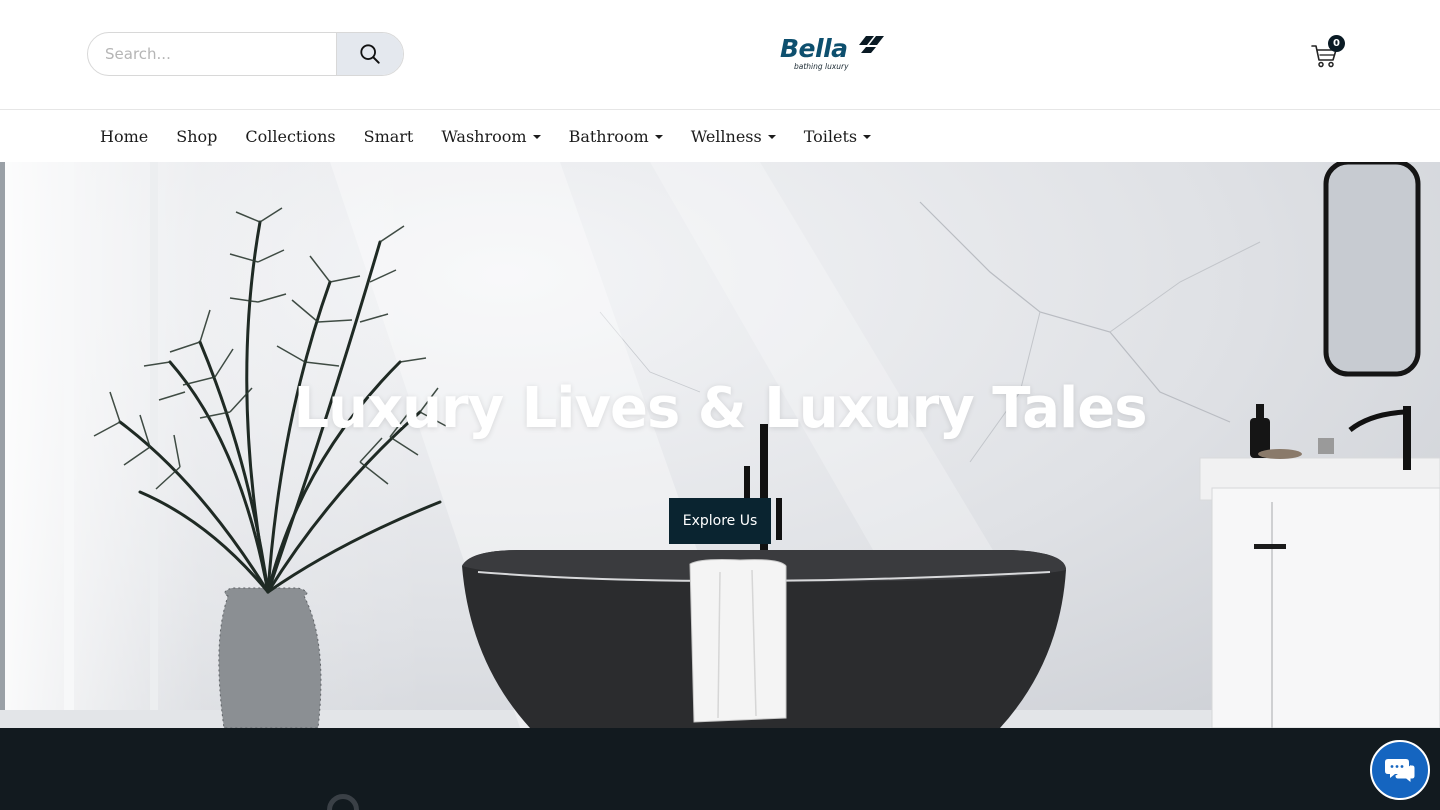 Image resolution: width=1440 pixels, height=810 pixels. I want to click on nav-item-label: Wellness, so click(726, 136).